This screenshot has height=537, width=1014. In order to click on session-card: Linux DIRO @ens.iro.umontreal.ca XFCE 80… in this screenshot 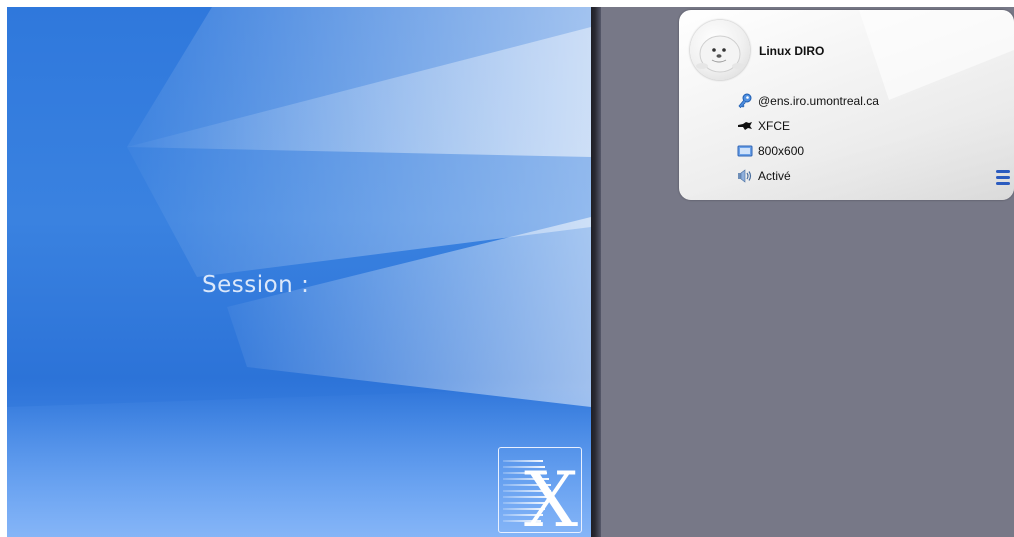, I will do `click(846, 105)`.